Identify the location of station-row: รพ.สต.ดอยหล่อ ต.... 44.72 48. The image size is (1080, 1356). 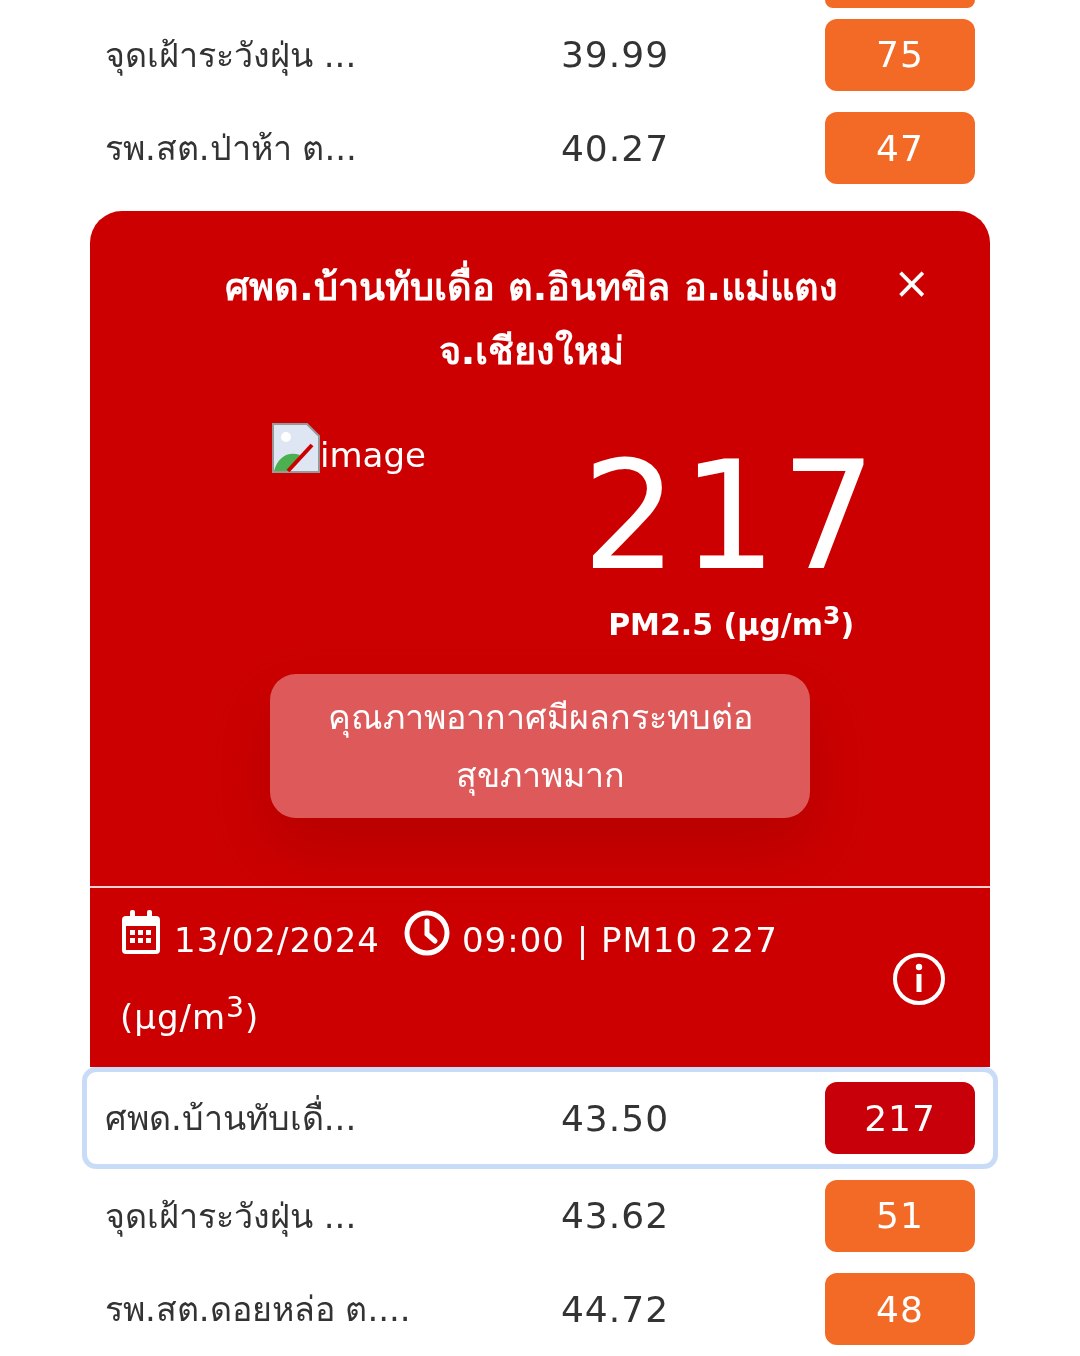
(540, 1309).